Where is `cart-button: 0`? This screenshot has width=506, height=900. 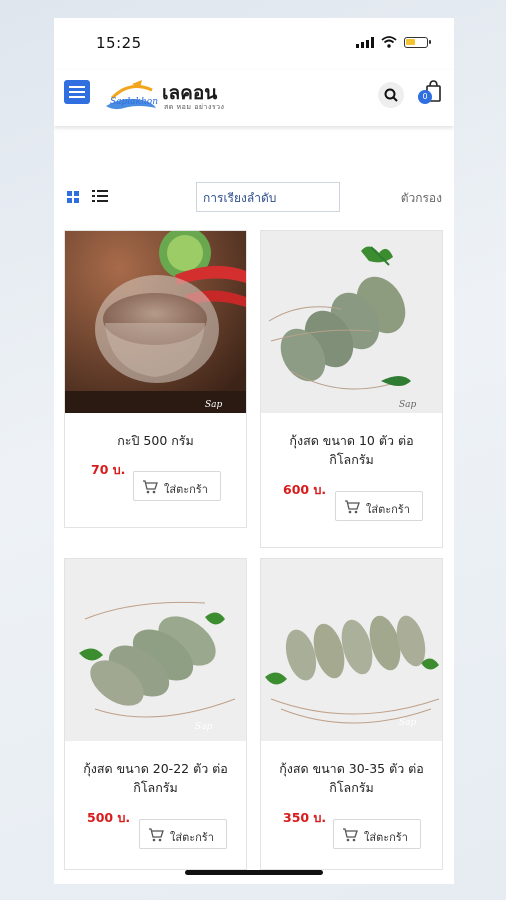 cart-button: 0 is located at coordinates (431, 93).